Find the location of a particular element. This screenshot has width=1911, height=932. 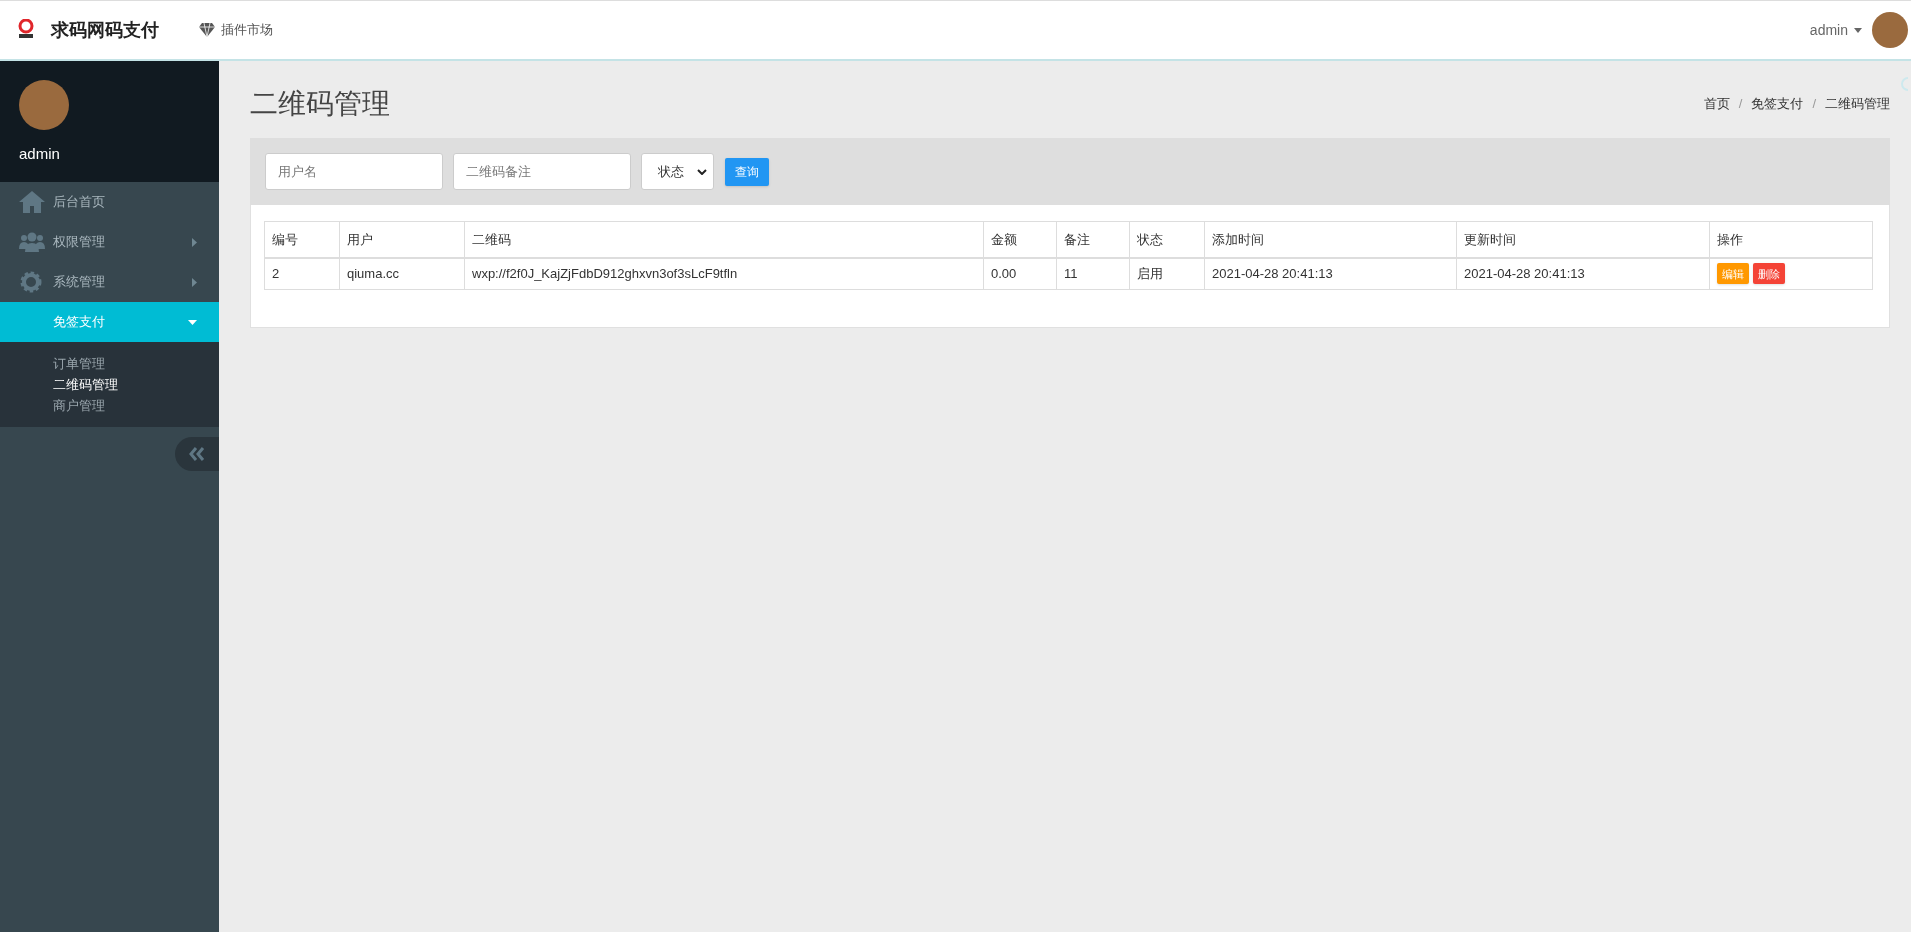

table-cell: qiuma.cc is located at coordinates (402, 273).